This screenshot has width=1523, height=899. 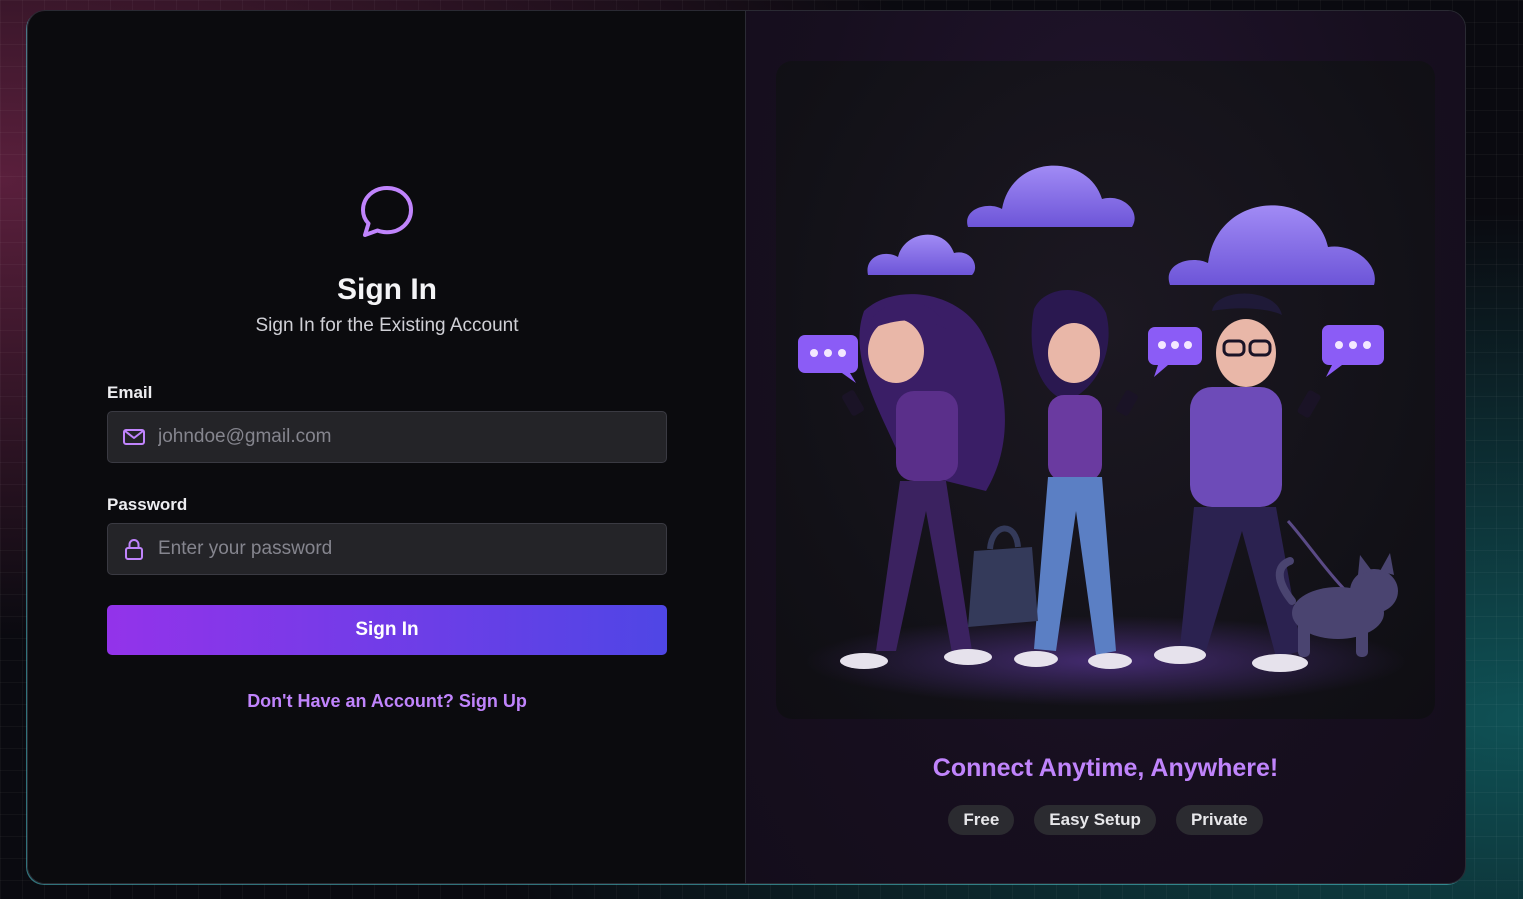 I want to click on feature-chip: Free, so click(x=981, y=820).